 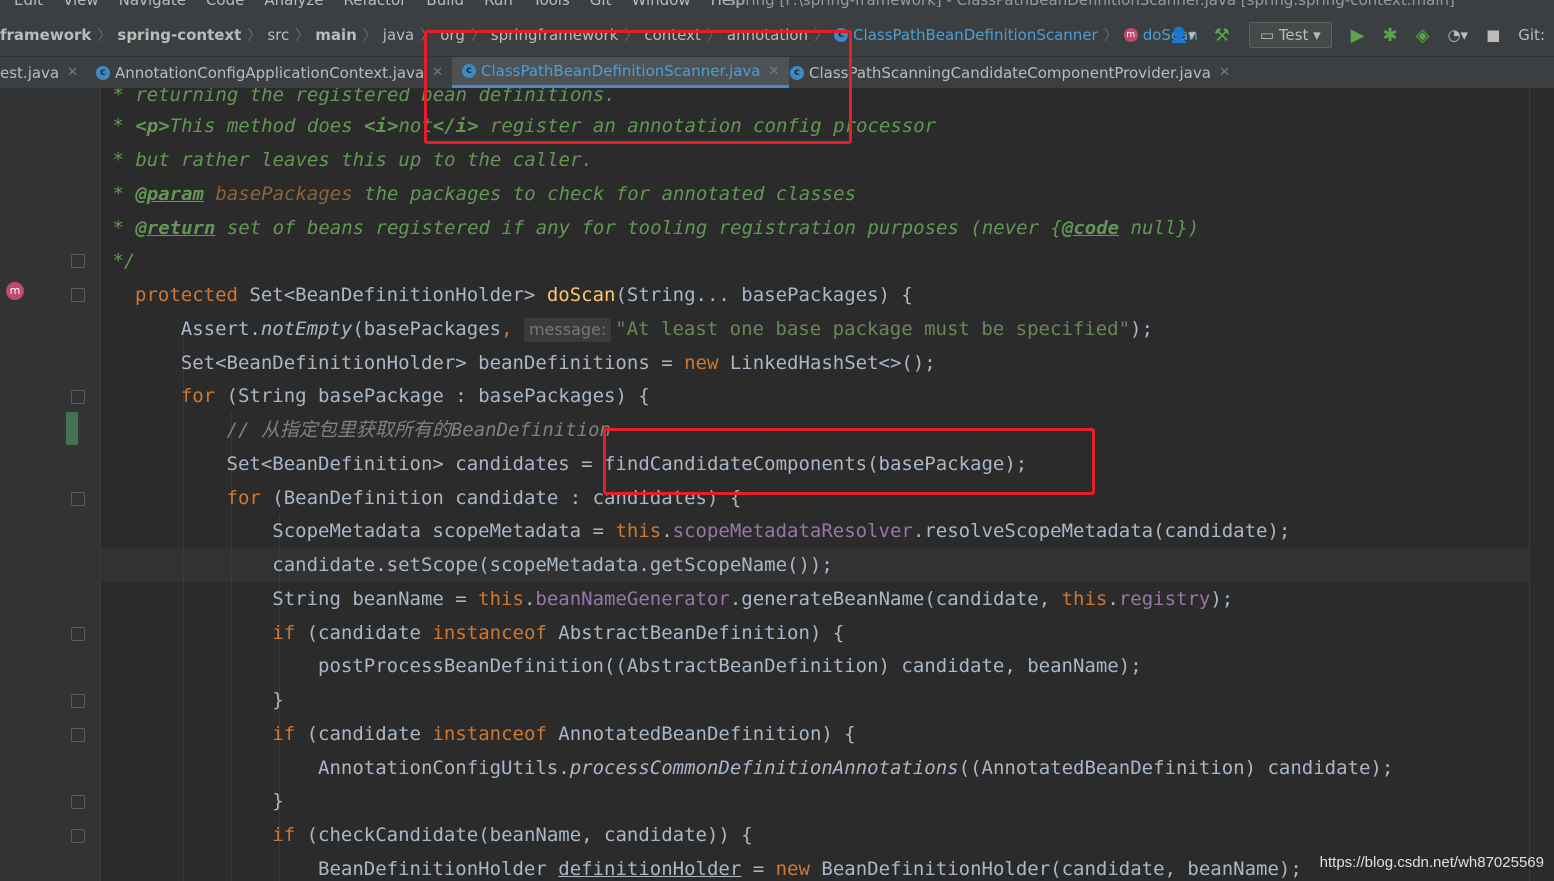 I want to click on menu-item: Analyze, so click(x=293, y=4).